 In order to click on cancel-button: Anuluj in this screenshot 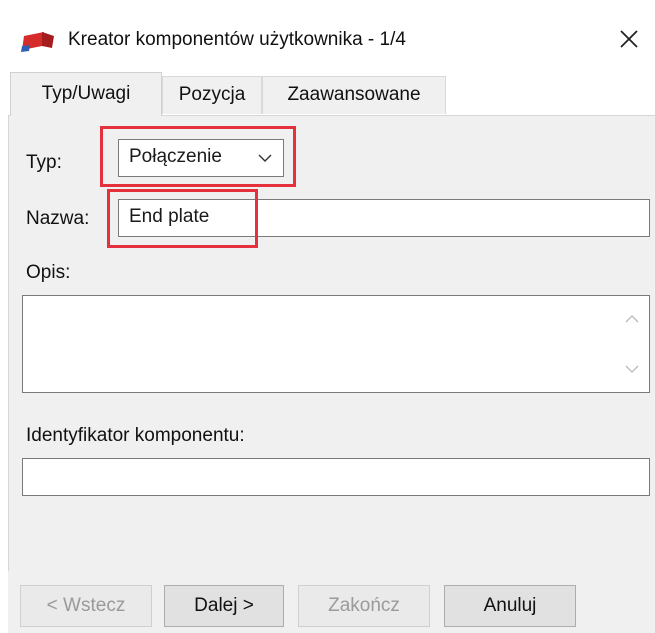, I will do `click(510, 606)`.